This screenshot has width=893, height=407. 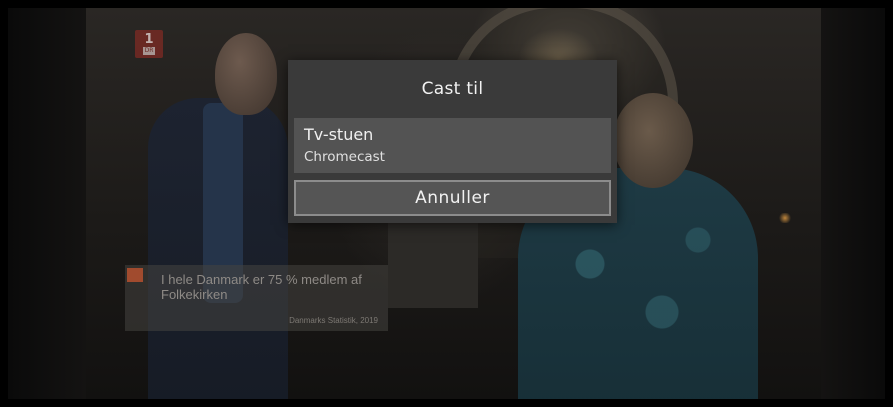 I want to click on cast-dialog: Cast til Tv-stuen Chromecast Annuller, so click(x=452, y=141).